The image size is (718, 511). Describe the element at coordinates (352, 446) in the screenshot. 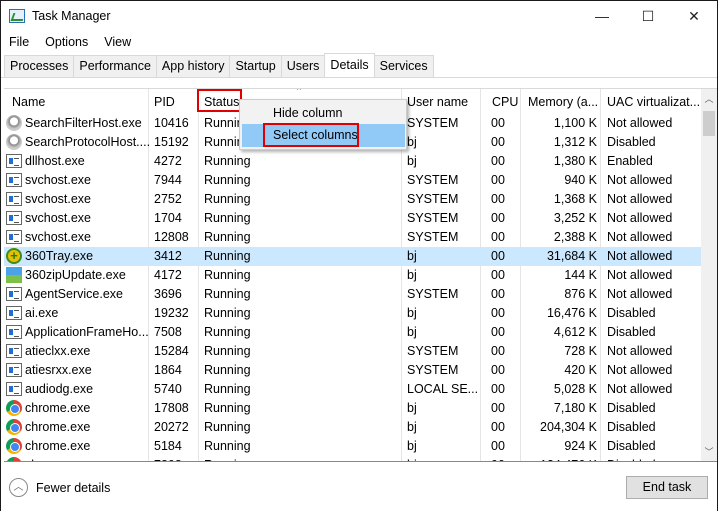

I see `table-row: chrome.exe 5184 Running bj 00 924 K Disabled` at that location.